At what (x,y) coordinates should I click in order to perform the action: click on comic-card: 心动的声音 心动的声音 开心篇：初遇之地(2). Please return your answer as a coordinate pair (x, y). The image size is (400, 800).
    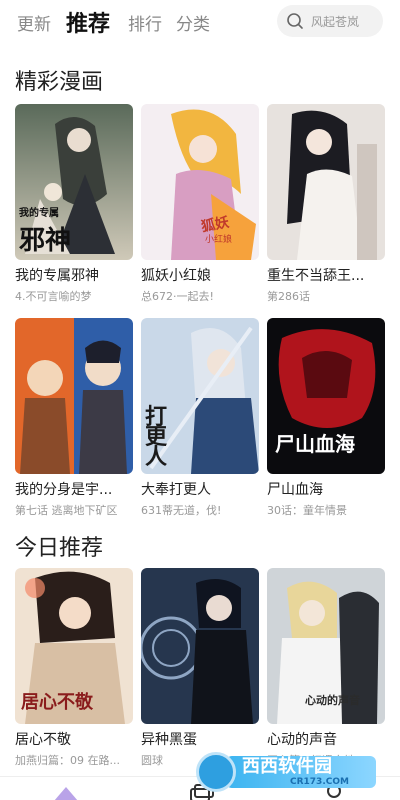
    Looking at the image, I should click on (326, 668).